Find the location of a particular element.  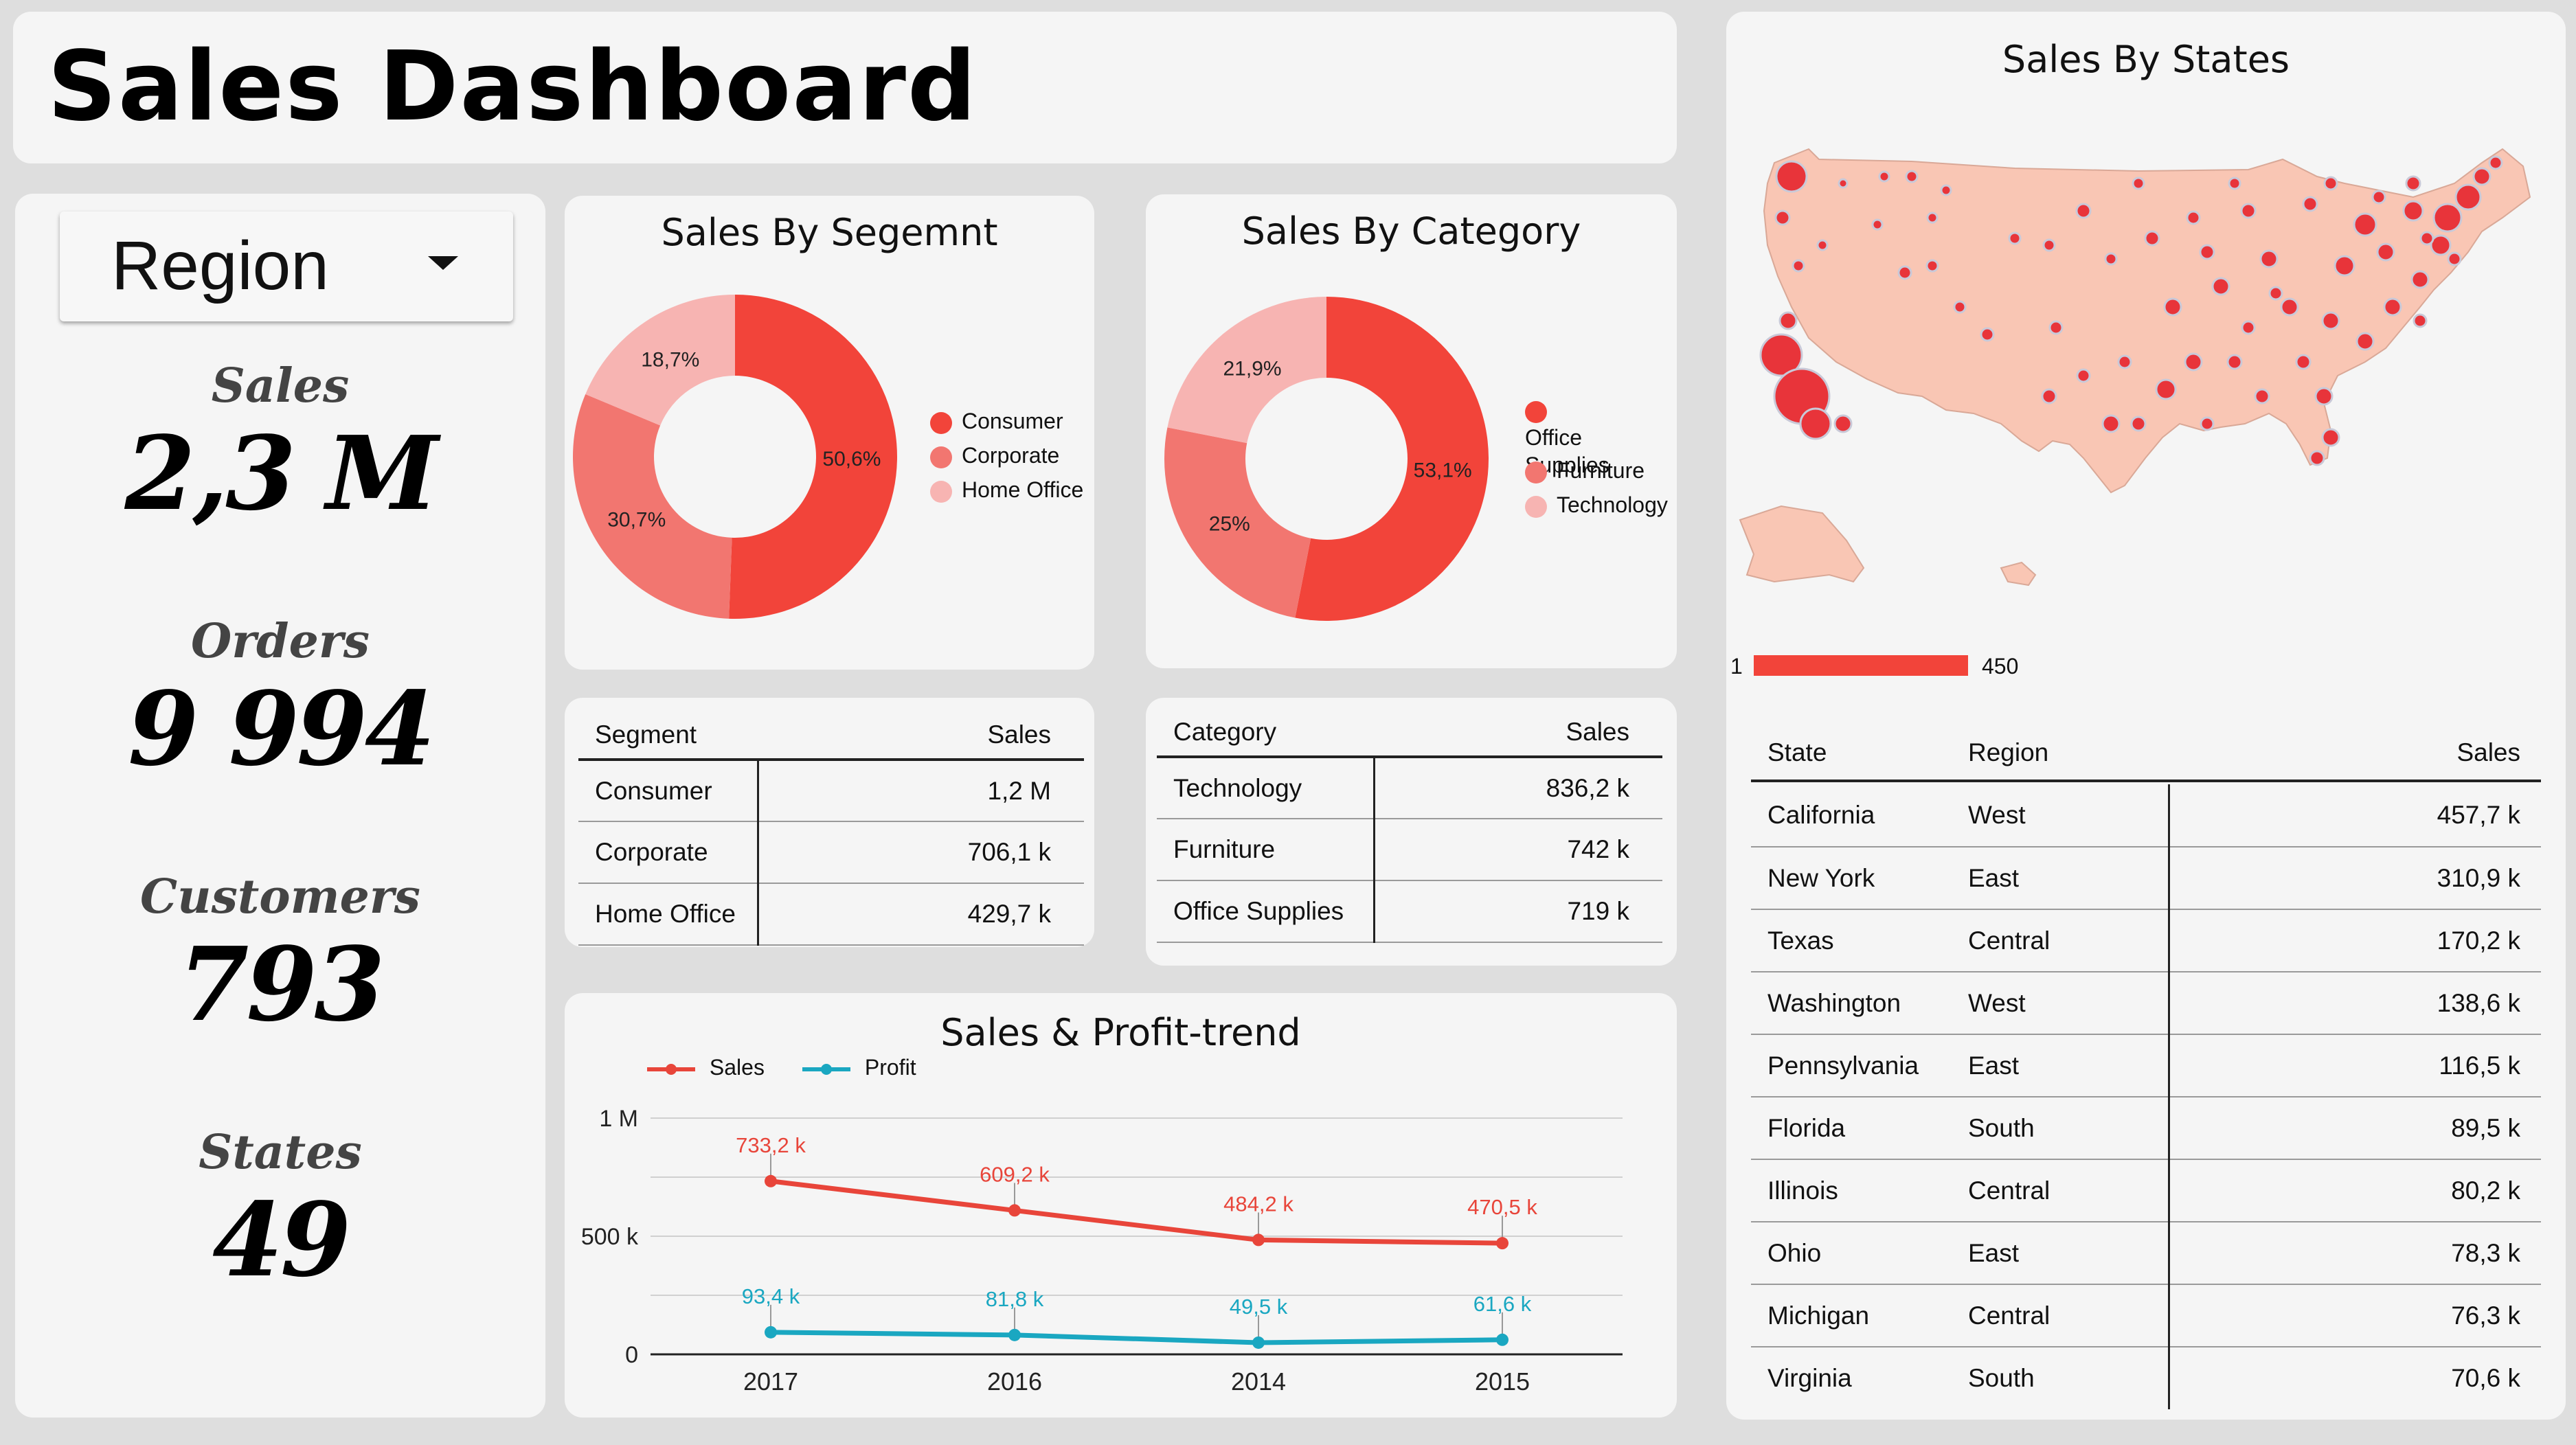

region-dropdown-label: Region is located at coordinates (220, 265).